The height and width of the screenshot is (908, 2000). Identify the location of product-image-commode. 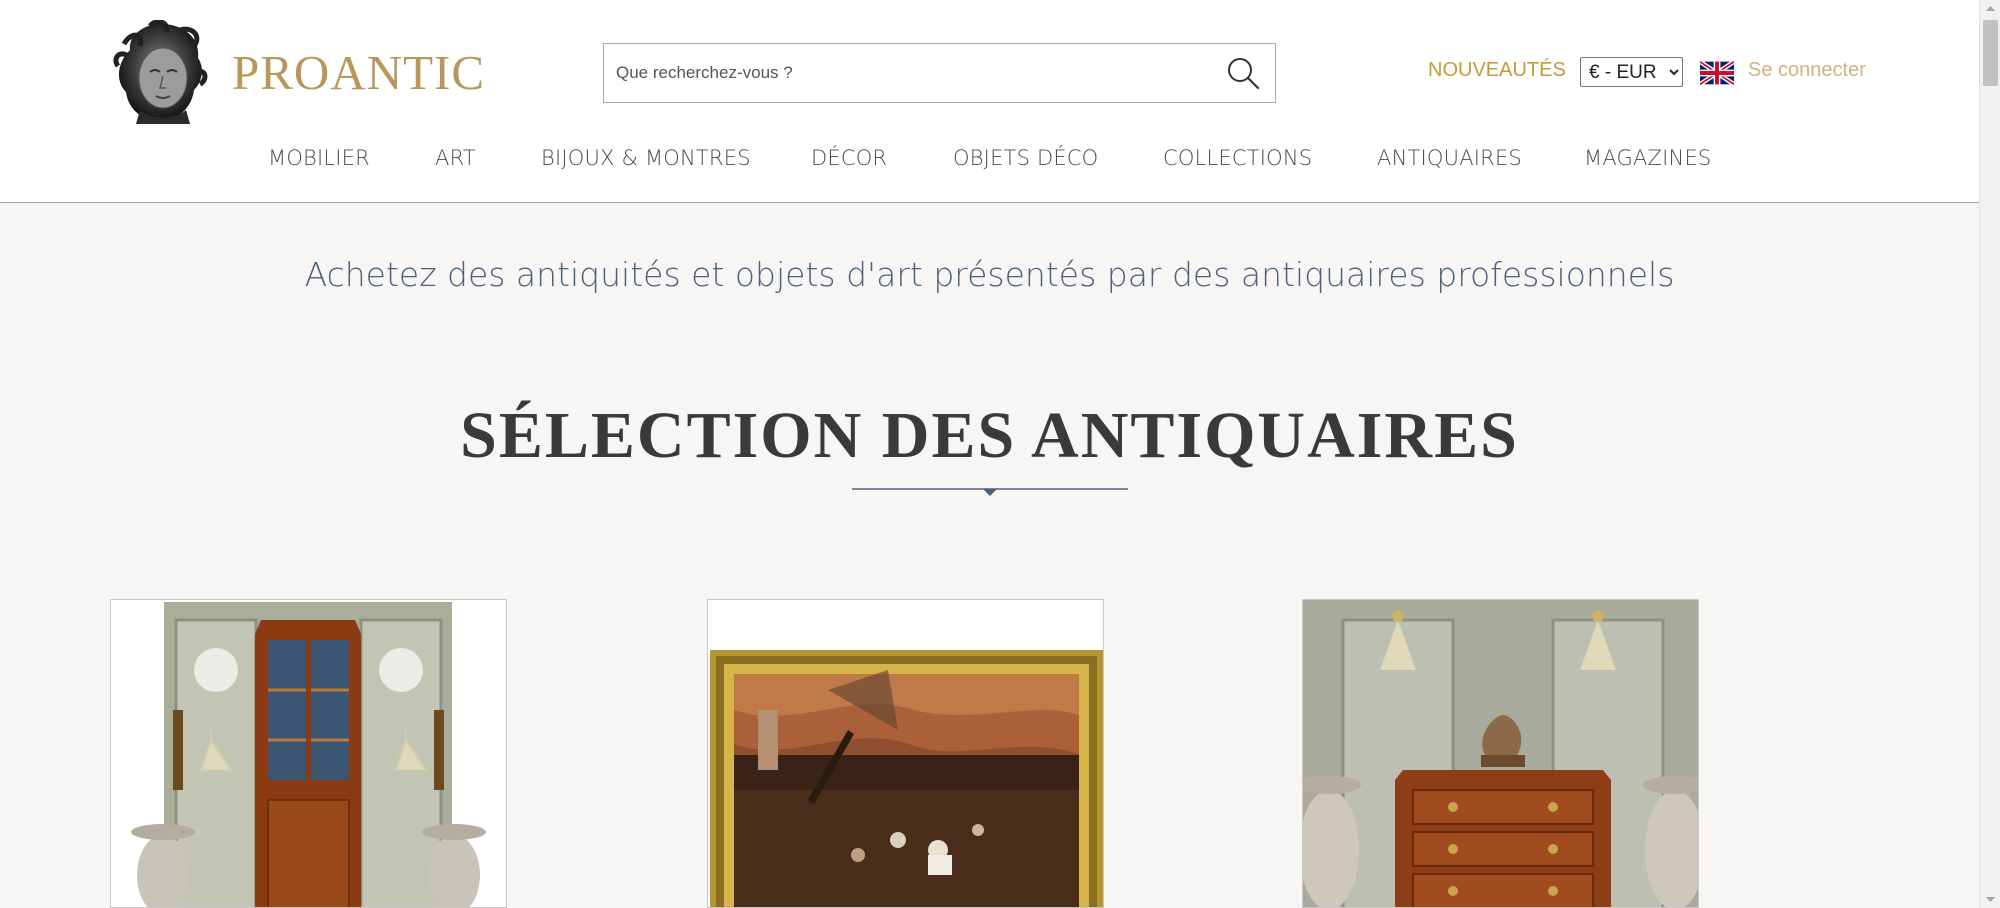
(1500, 753).